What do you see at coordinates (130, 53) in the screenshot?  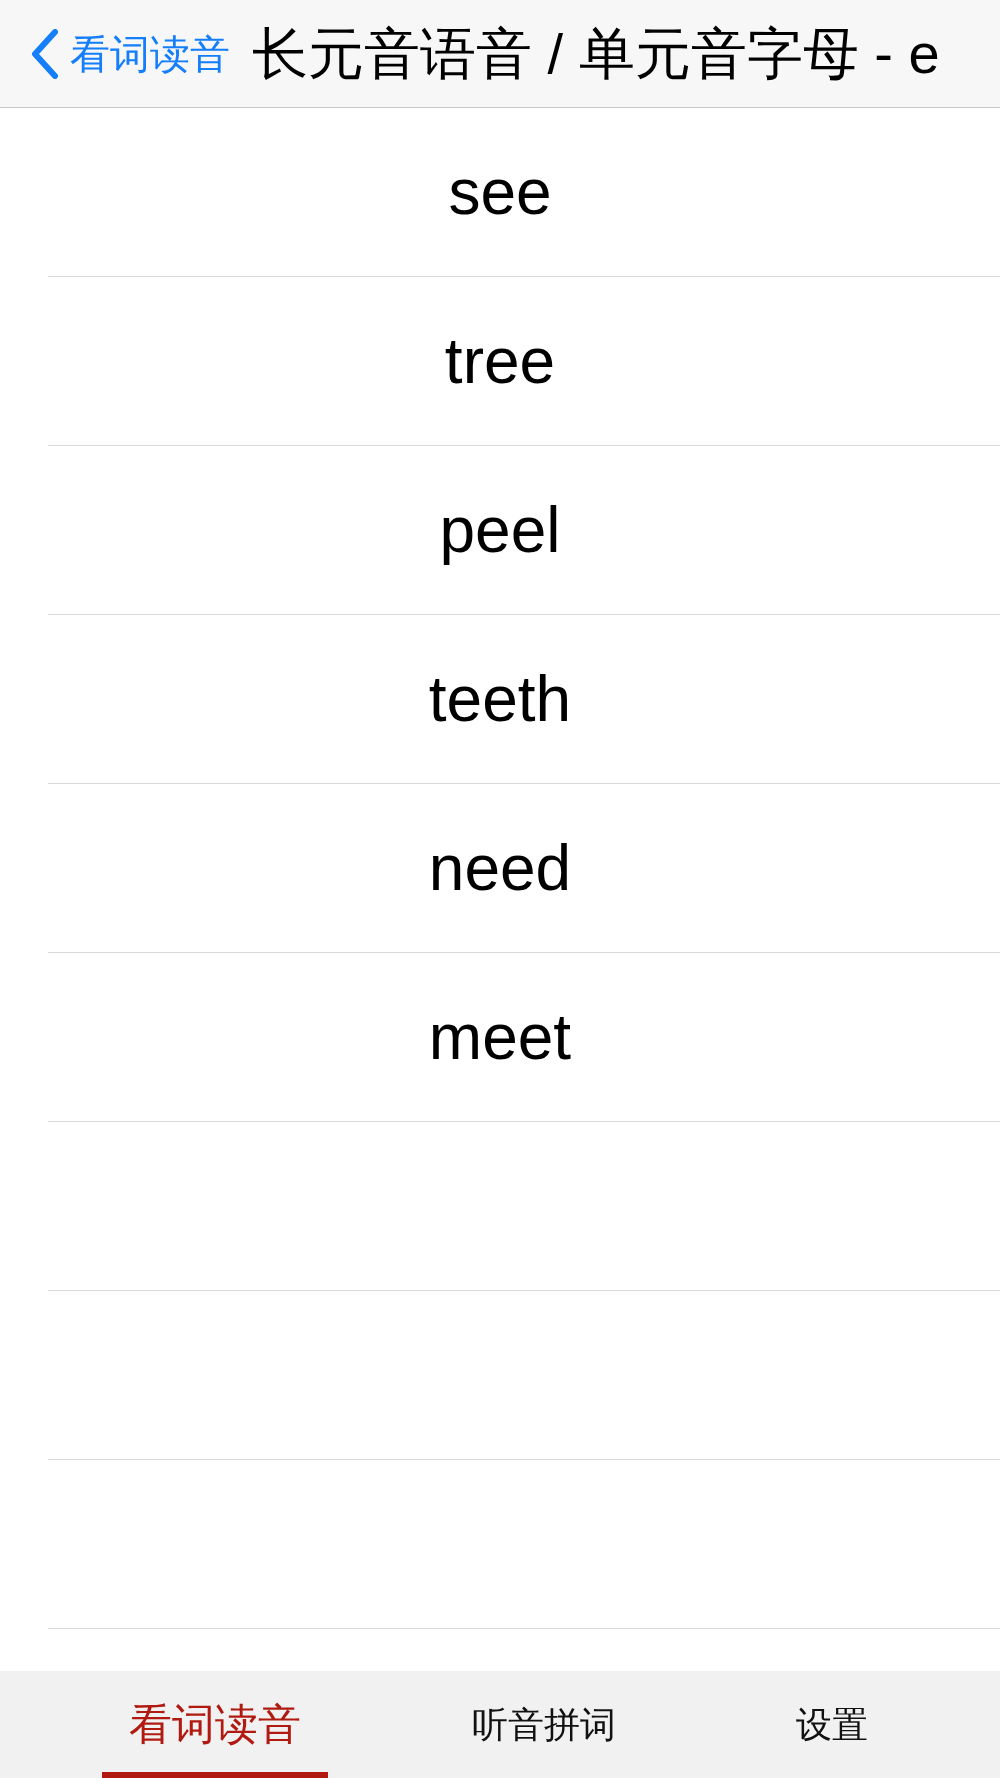 I see `back-button: 看词读音` at bounding box center [130, 53].